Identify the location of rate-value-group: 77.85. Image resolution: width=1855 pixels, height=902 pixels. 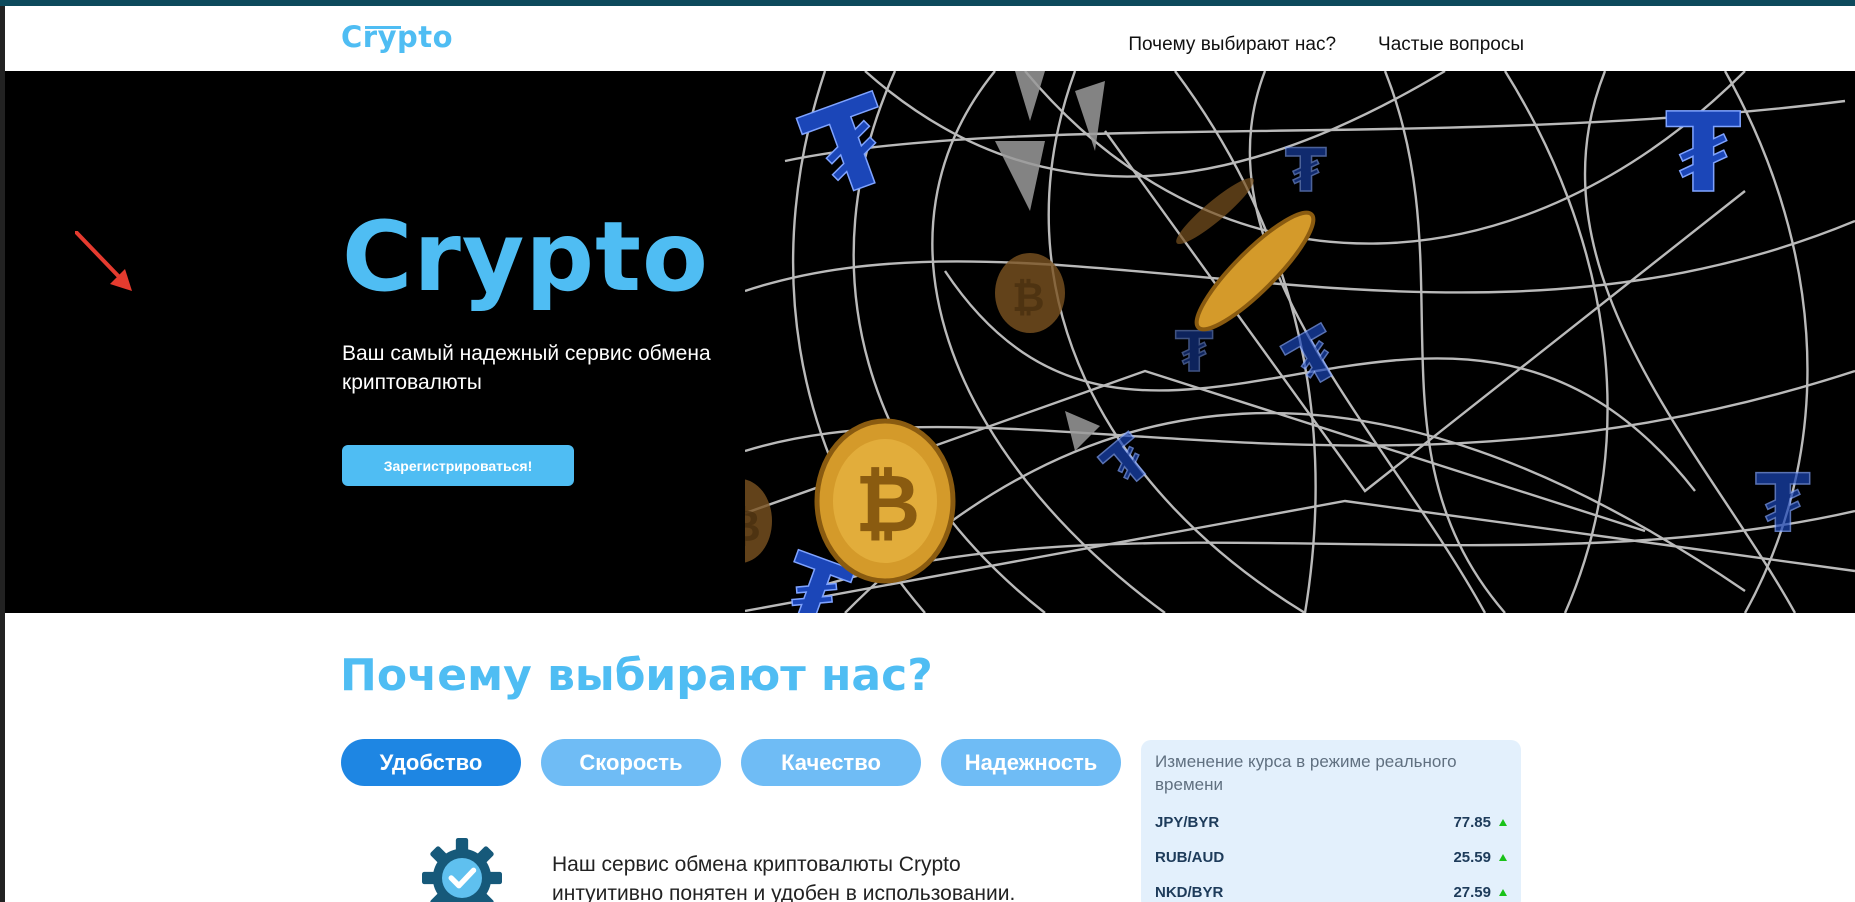
(1480, 822).